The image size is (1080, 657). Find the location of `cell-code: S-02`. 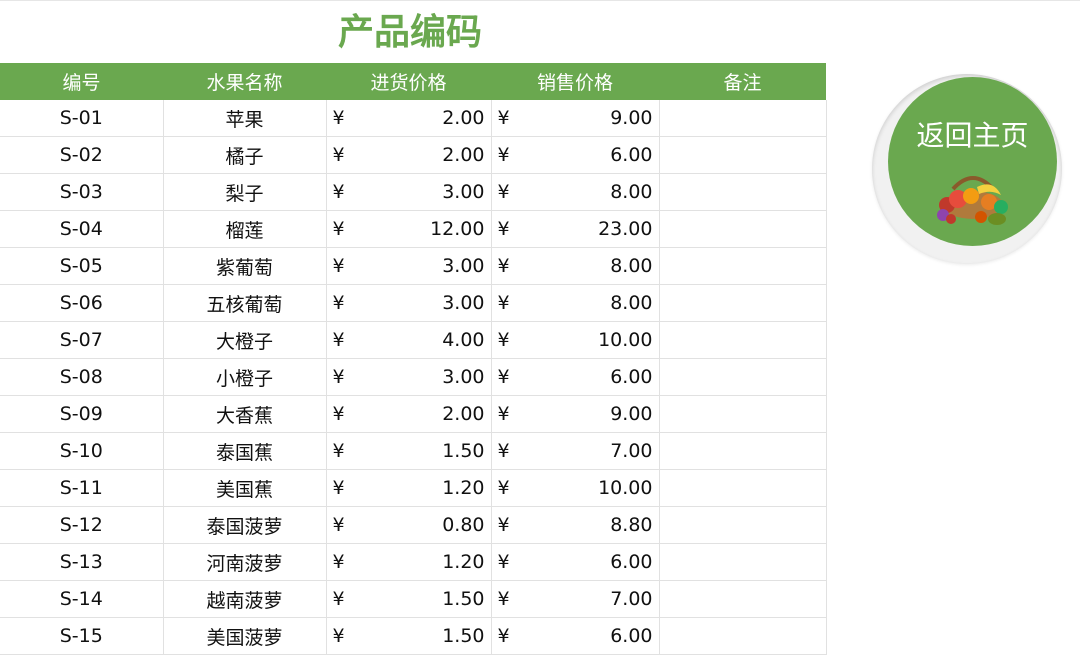

cell-code: S-02 is located at coordinates (82, 155).